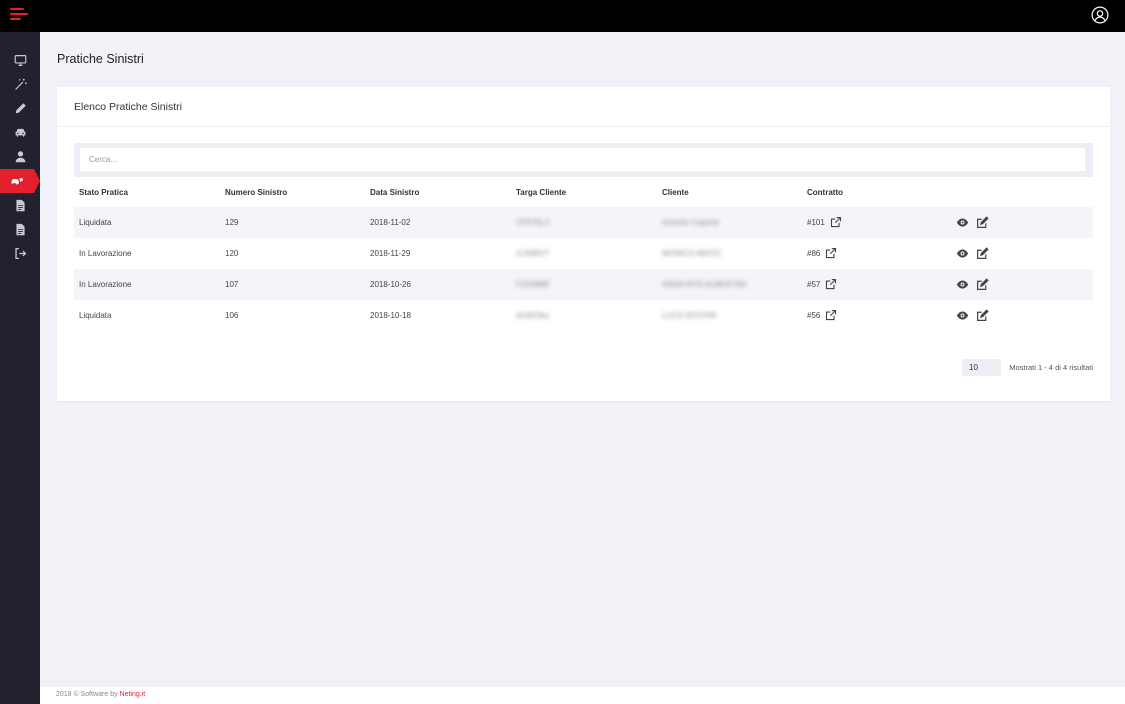 This screenshot has width=1125, height=704. Describe the element at coordinates (814, 315) in the screenshot. I see `contract-number: #56` at that location.